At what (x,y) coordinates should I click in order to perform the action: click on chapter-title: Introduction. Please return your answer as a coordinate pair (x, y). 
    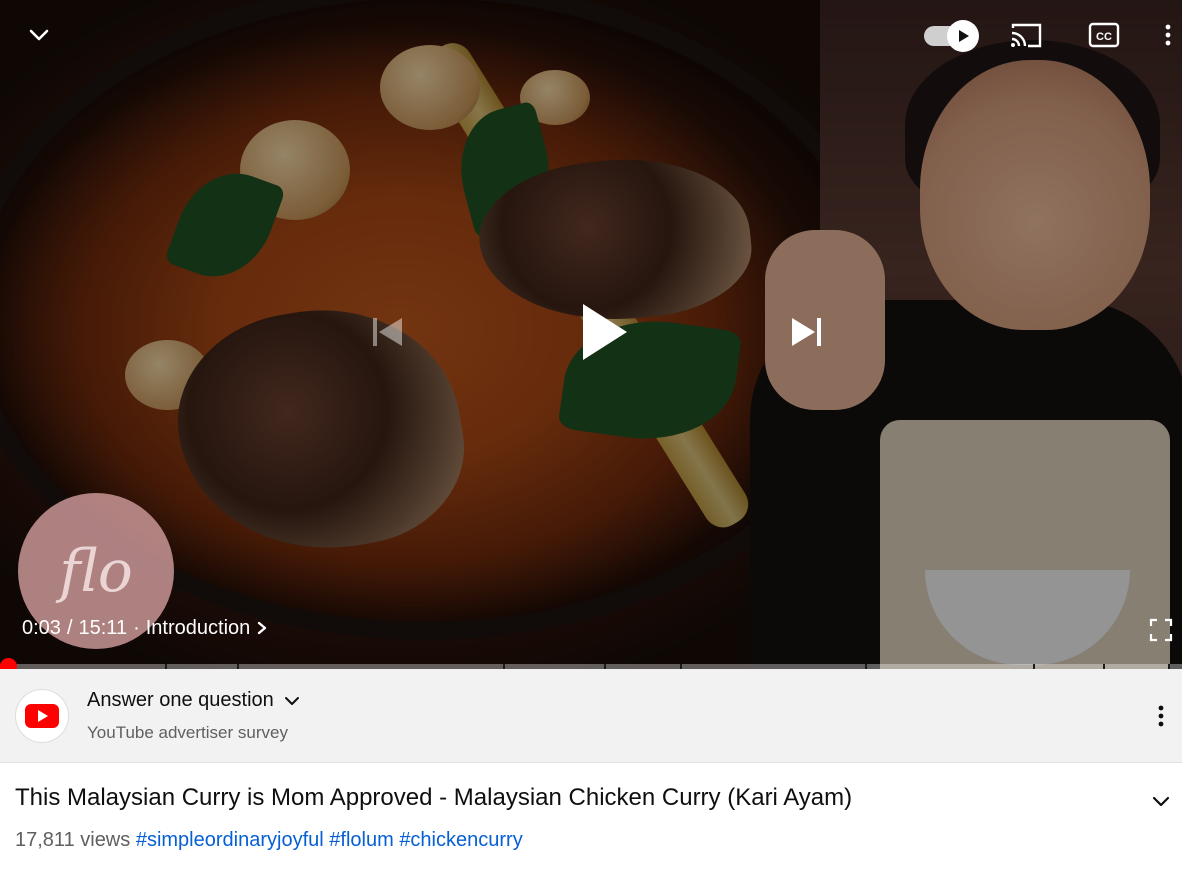
    Looking at the image, I should click on (198, 627).